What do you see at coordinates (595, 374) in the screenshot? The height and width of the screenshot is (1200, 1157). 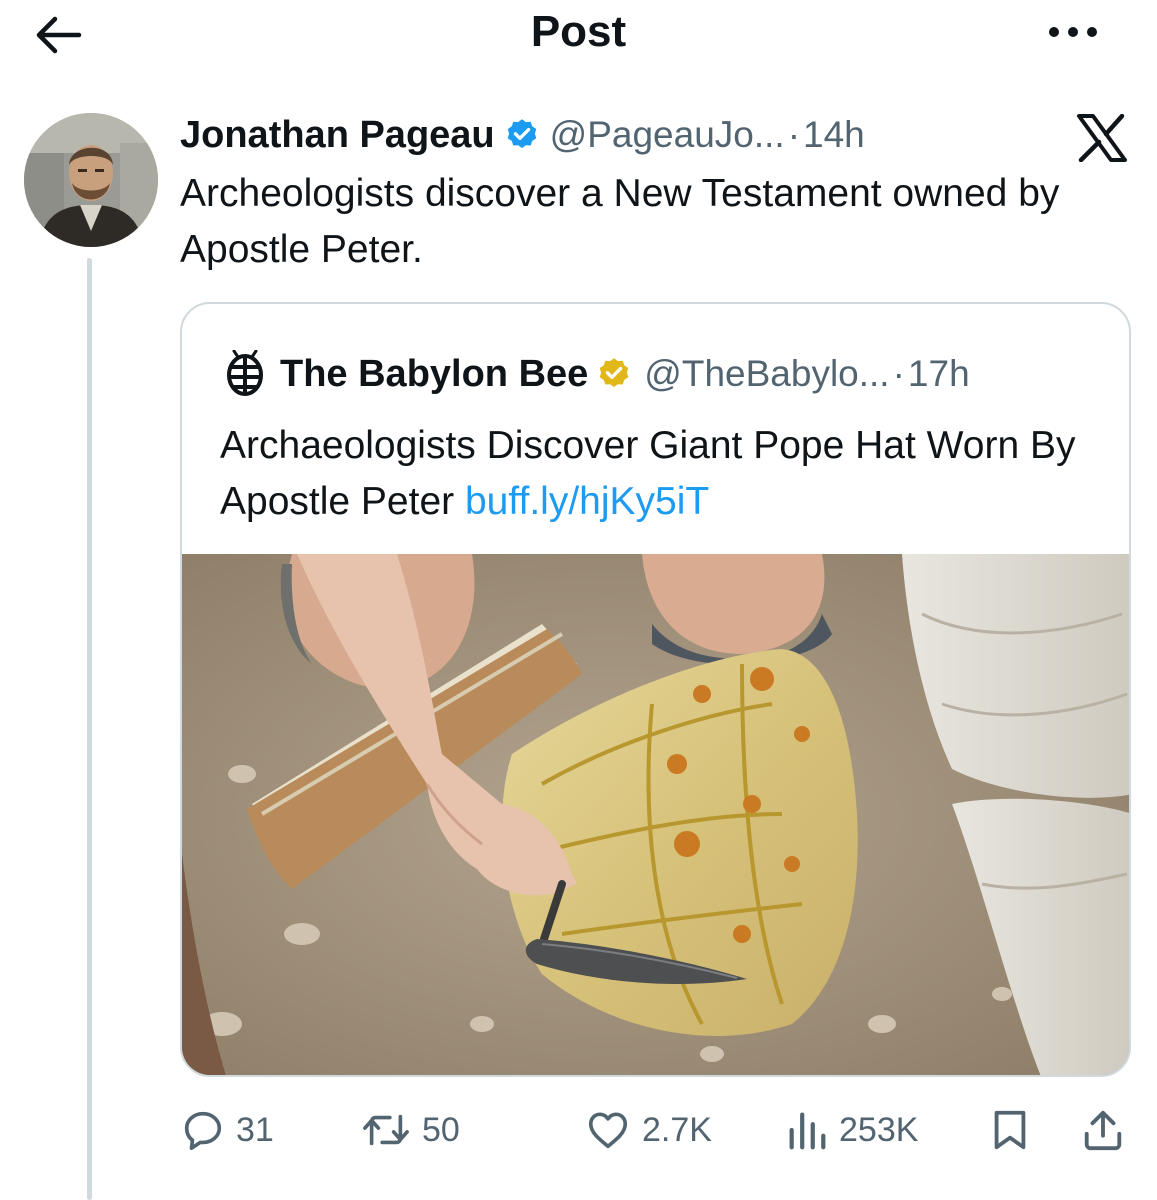 I see `quoted-author-row: The Babylon Bee @TheBabylo... · 17h` at bounding box center [595, 374].